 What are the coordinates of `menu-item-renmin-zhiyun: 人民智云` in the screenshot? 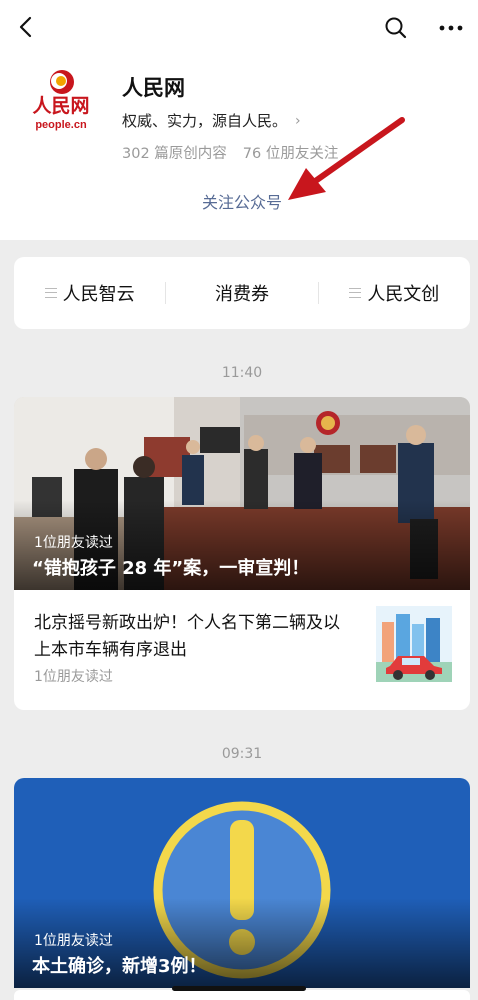 It's located at (89, 293).